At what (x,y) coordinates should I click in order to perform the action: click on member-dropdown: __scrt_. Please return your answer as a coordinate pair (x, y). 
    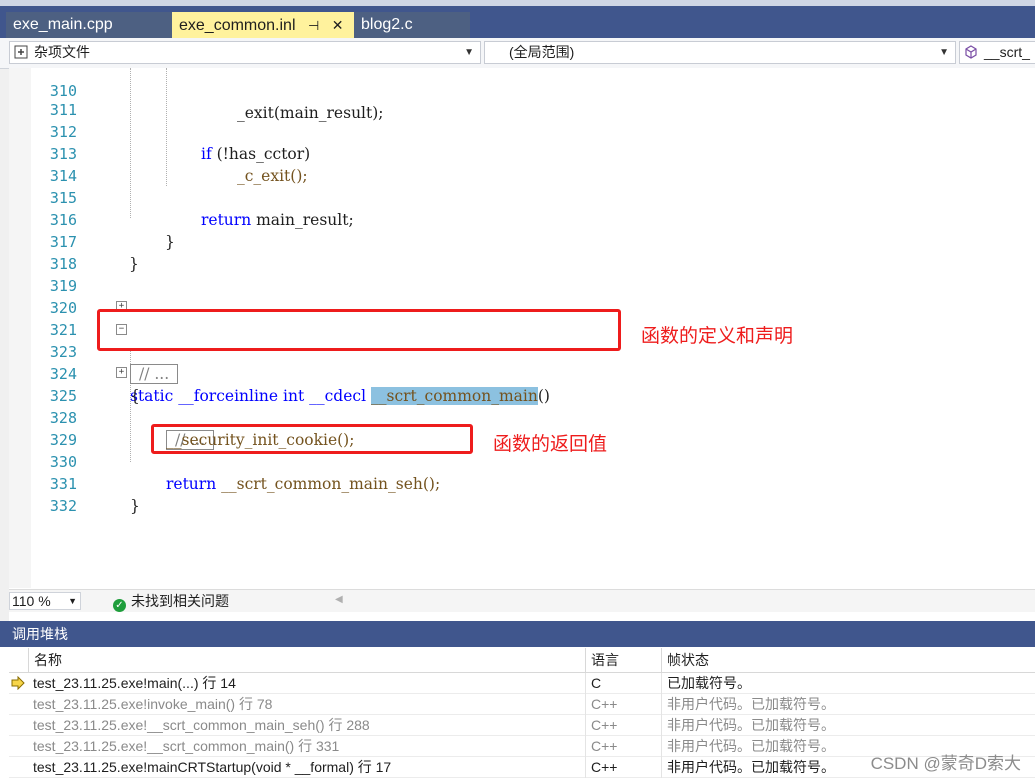
    Looking at the image, I should click on (997, 52).